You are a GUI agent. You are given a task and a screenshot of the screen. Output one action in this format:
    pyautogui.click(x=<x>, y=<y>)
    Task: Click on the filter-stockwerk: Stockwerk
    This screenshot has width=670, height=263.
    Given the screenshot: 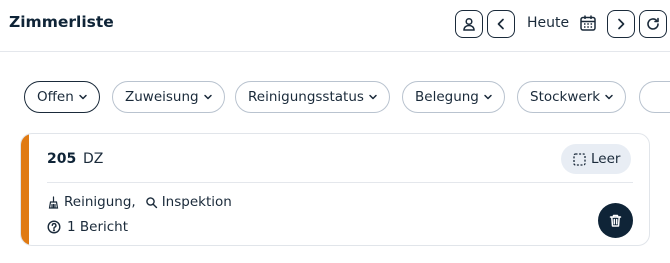 What is the action you would take?
    pyautogui.click(x=572, y=97)
    